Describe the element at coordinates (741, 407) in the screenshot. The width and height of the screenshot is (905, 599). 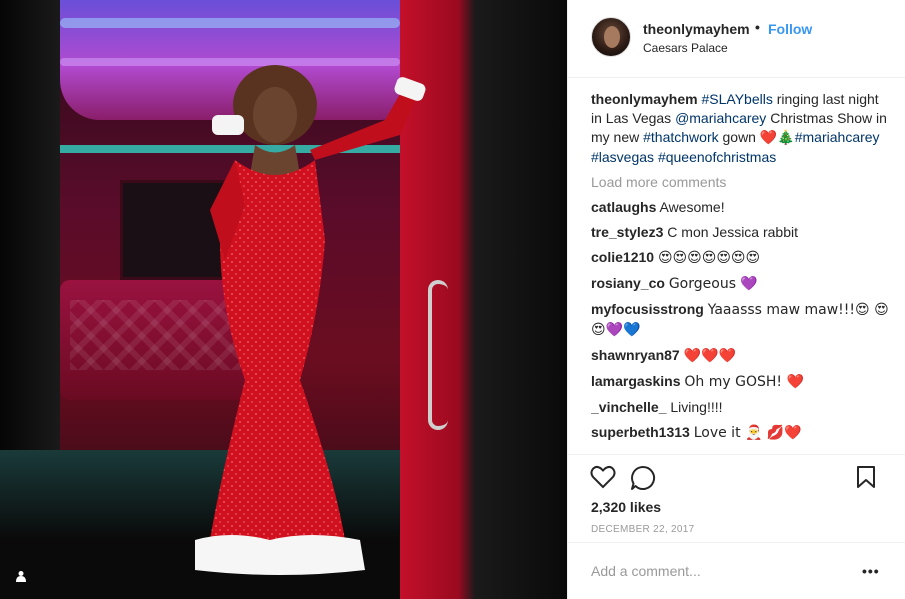
I see `comment-item: _vinchelle_ Living!!!!` at that location.